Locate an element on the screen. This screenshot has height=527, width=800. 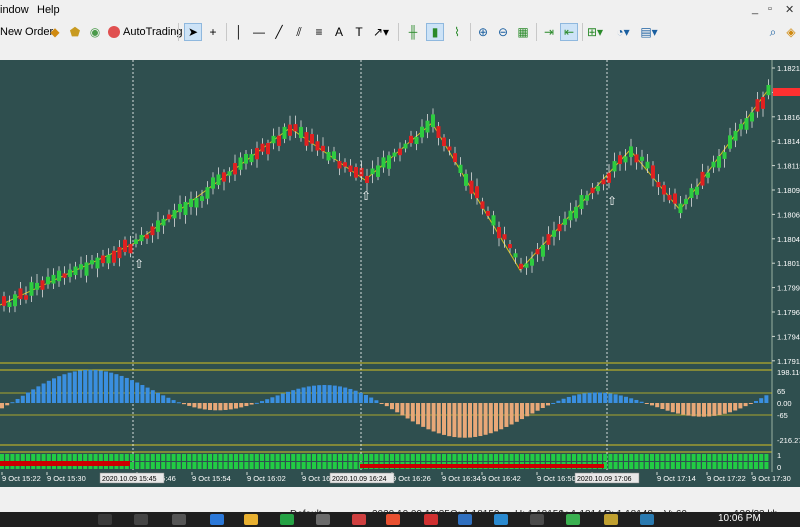
whatsapp-icon is located at coordinates (287, 519).